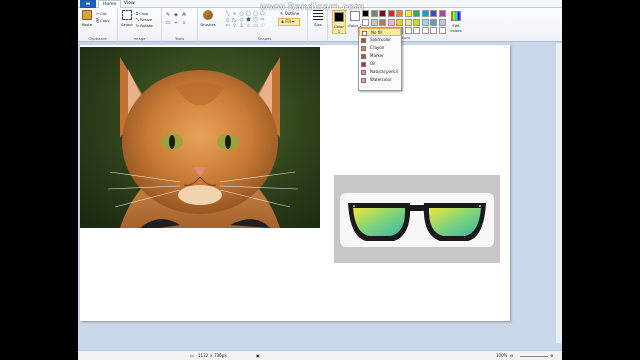 This screenshot has width=640, height=360. Describe the element at coordinates (184, 15) in the screenshot. I see `text-icon: A` at that location.